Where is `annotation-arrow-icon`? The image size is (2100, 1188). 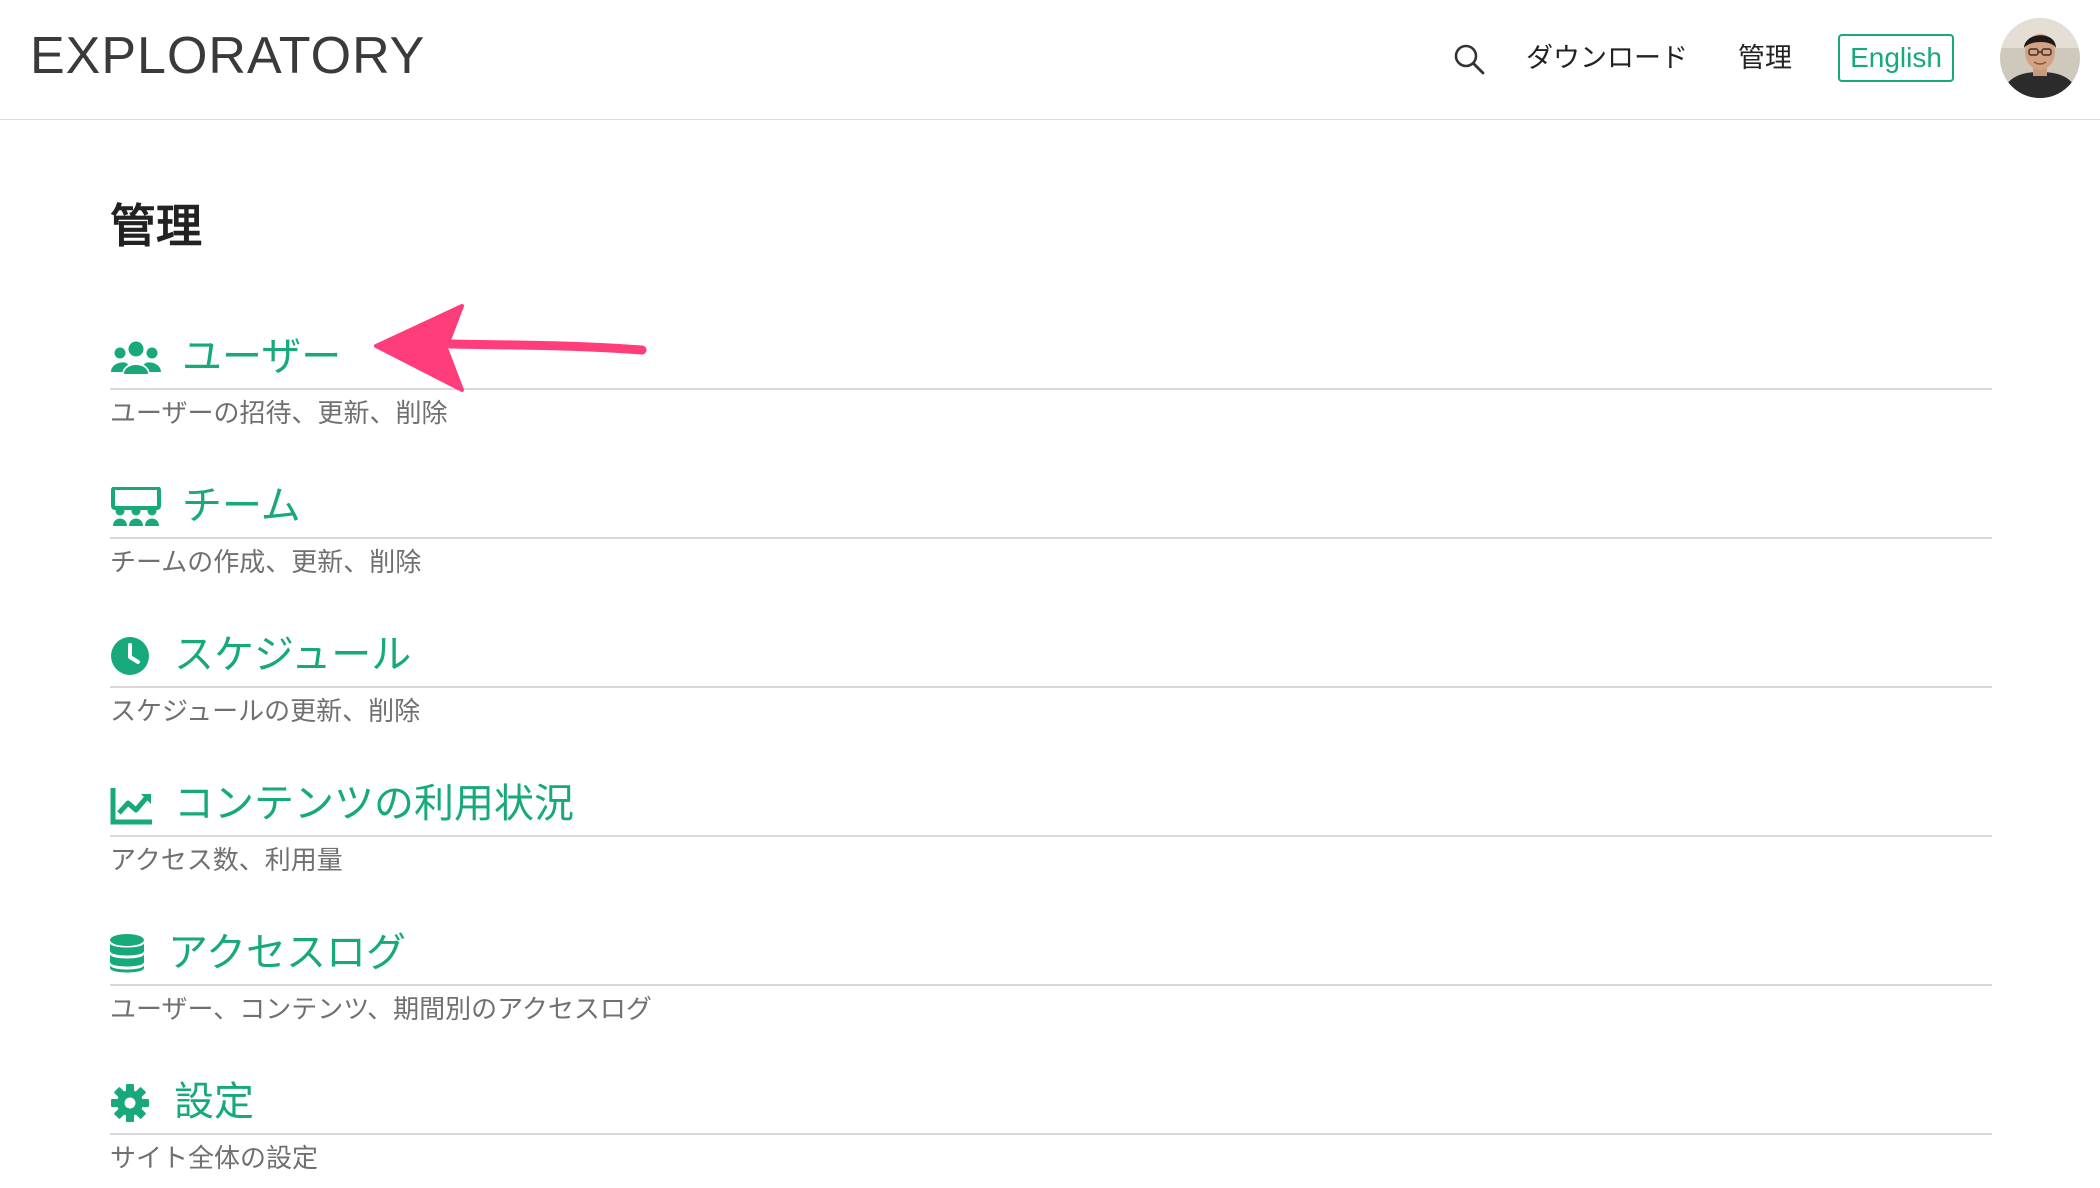
annotation-arrow-icon is located at coordinates (510, 348).